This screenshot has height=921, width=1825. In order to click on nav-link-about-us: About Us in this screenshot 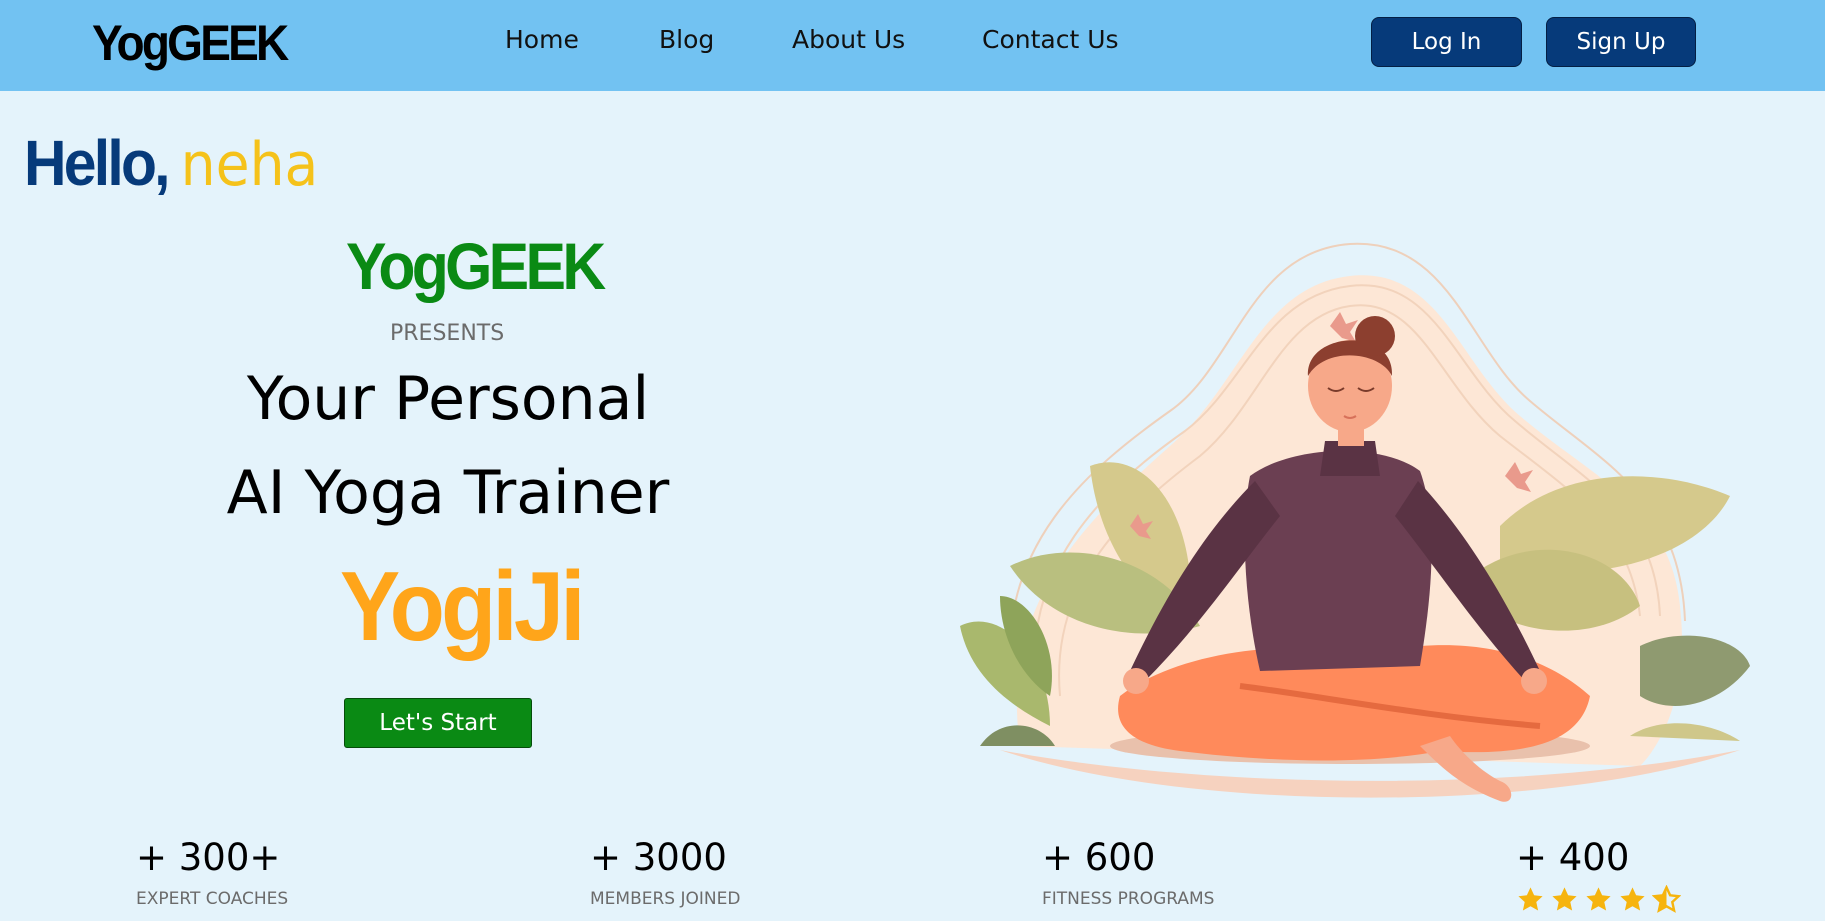, I will do `click(848, 39)`.